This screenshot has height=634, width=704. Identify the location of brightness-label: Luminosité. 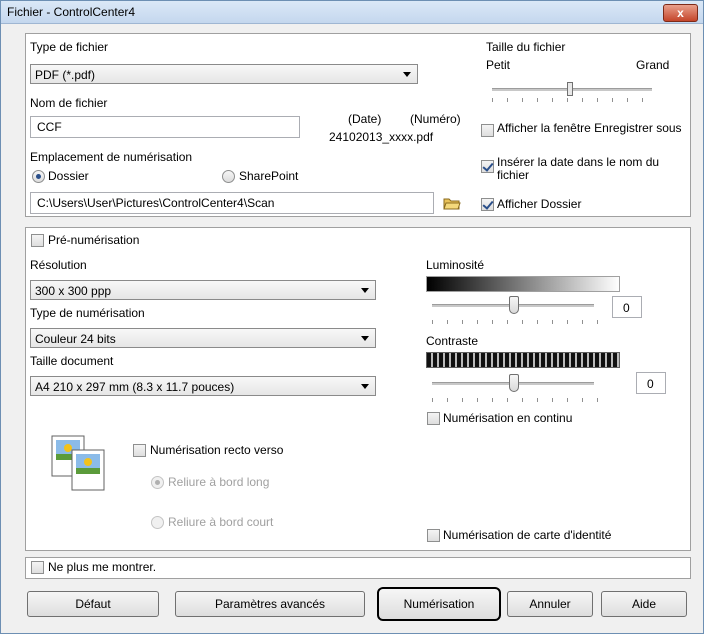
(455, 265).